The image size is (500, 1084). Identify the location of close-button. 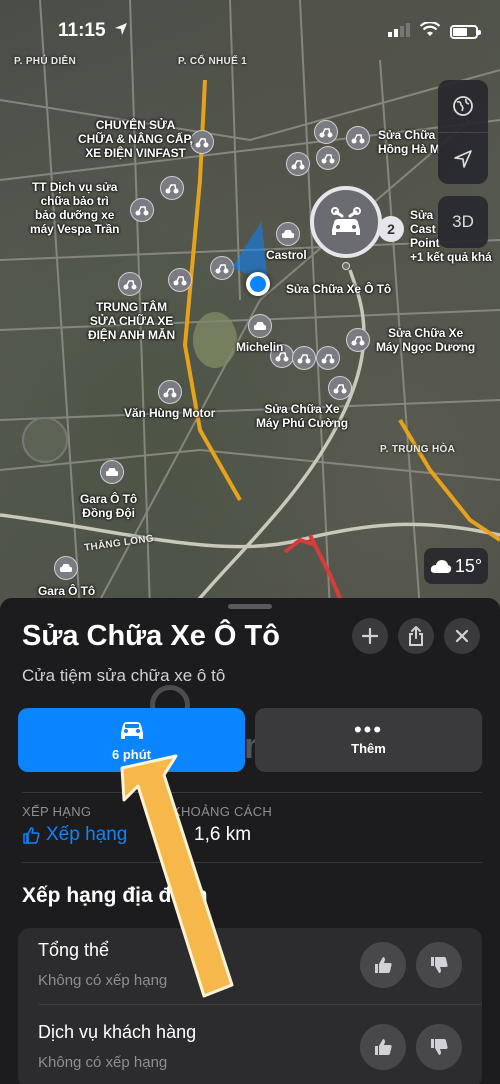
(462, 636).